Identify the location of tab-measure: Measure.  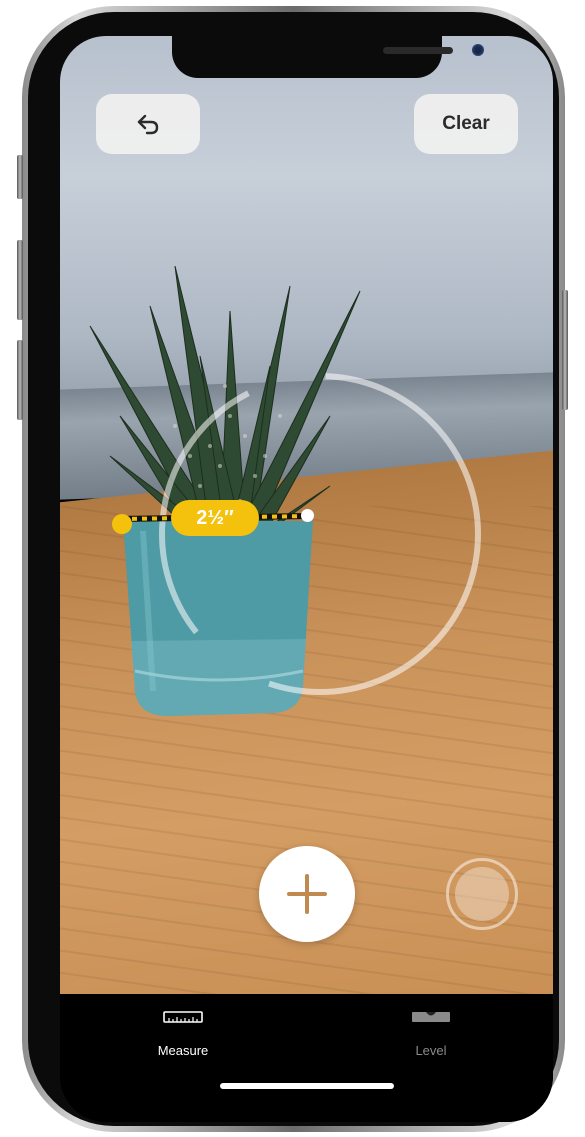
(183, 1034).